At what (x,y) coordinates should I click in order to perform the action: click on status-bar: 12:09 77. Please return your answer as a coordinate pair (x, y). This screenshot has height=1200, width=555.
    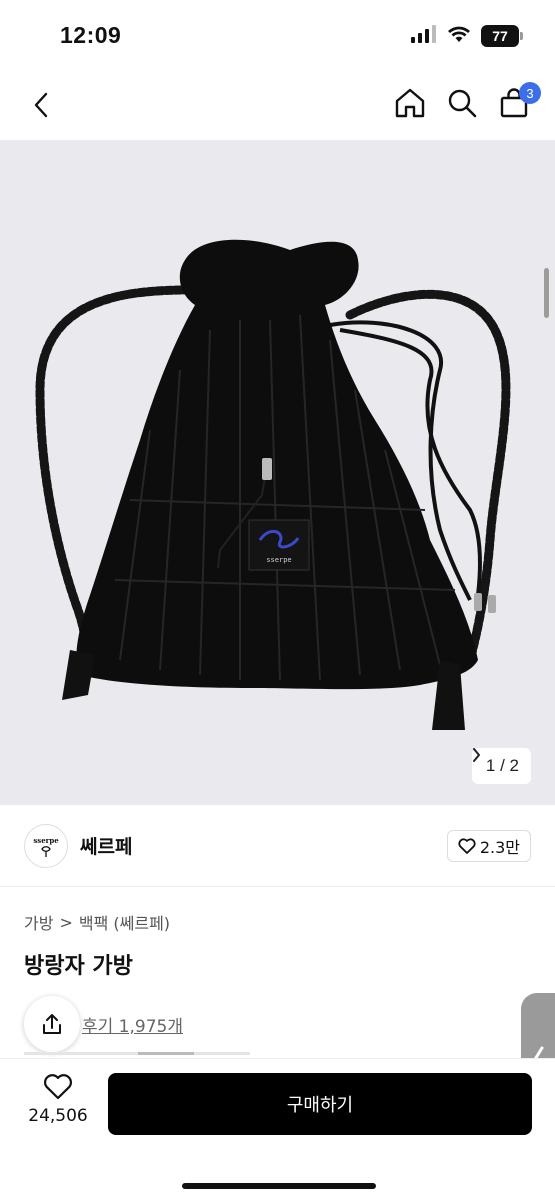
    Looking at the image, I should click on (277, 35).